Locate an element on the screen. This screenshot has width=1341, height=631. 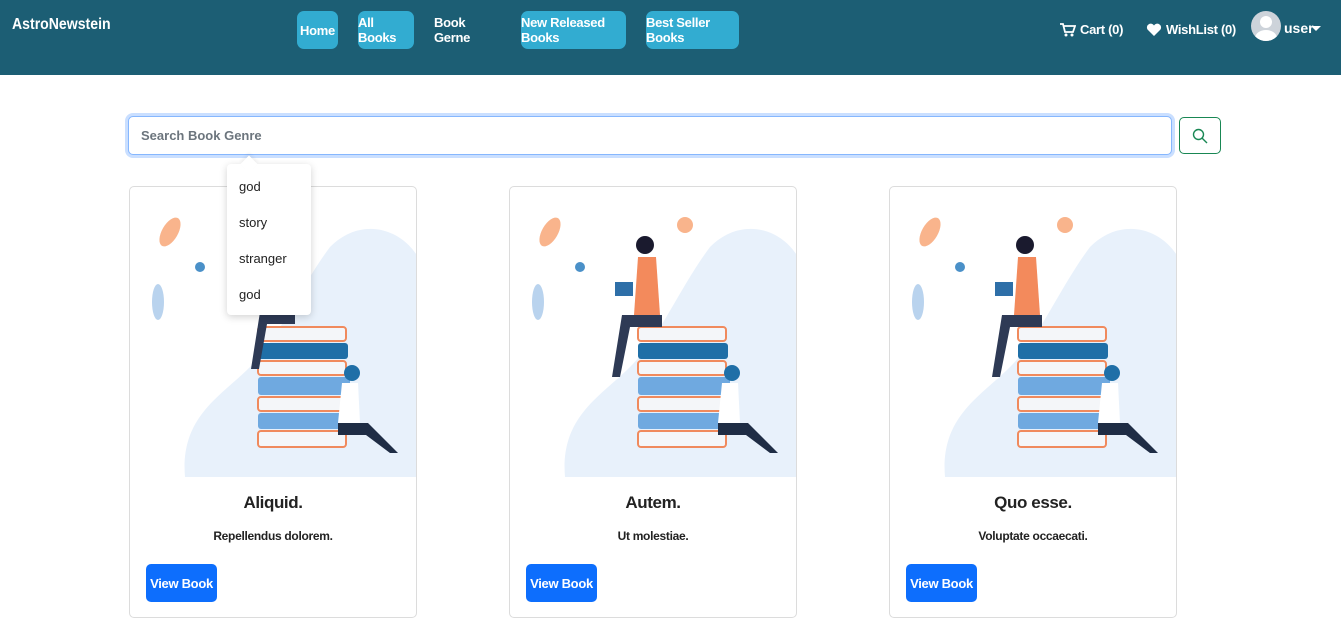
nav-new-released-books: New Released Books is located at coordinates (573, 30).